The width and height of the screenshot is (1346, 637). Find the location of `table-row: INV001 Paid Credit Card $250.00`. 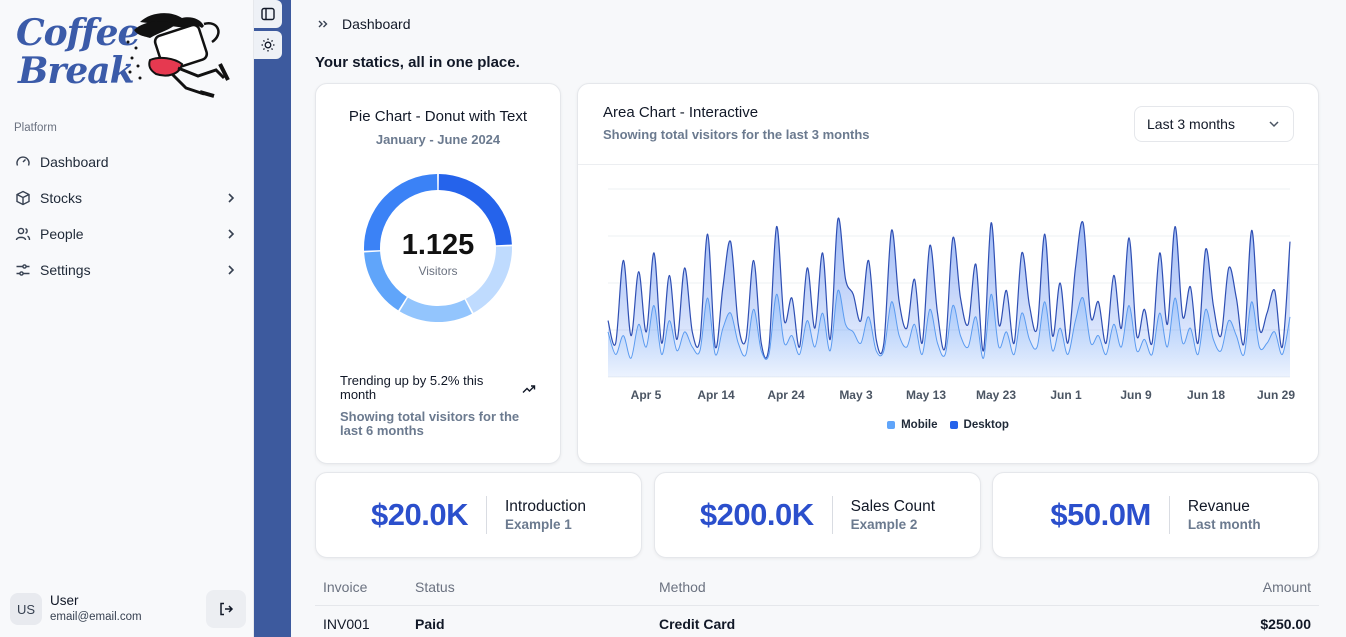

table-row: INV001 Paid Credit Card $250.00 is located at coordinates (817, 621).